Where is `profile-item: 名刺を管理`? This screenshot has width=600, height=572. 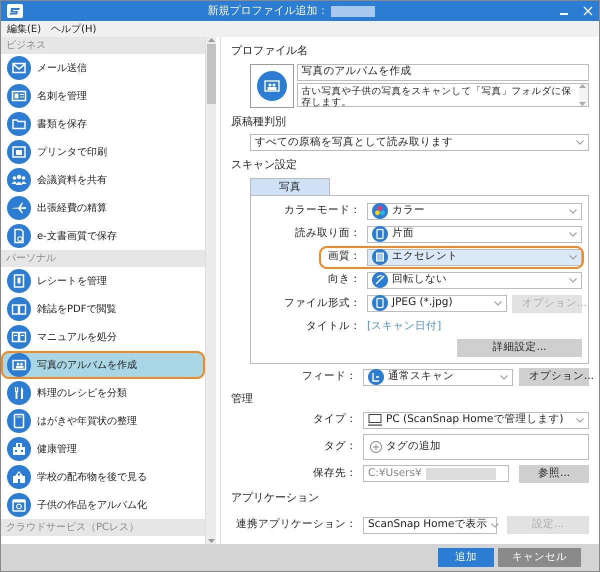
profile-item: 名刺を管理 is located at coordinates (103, 96).